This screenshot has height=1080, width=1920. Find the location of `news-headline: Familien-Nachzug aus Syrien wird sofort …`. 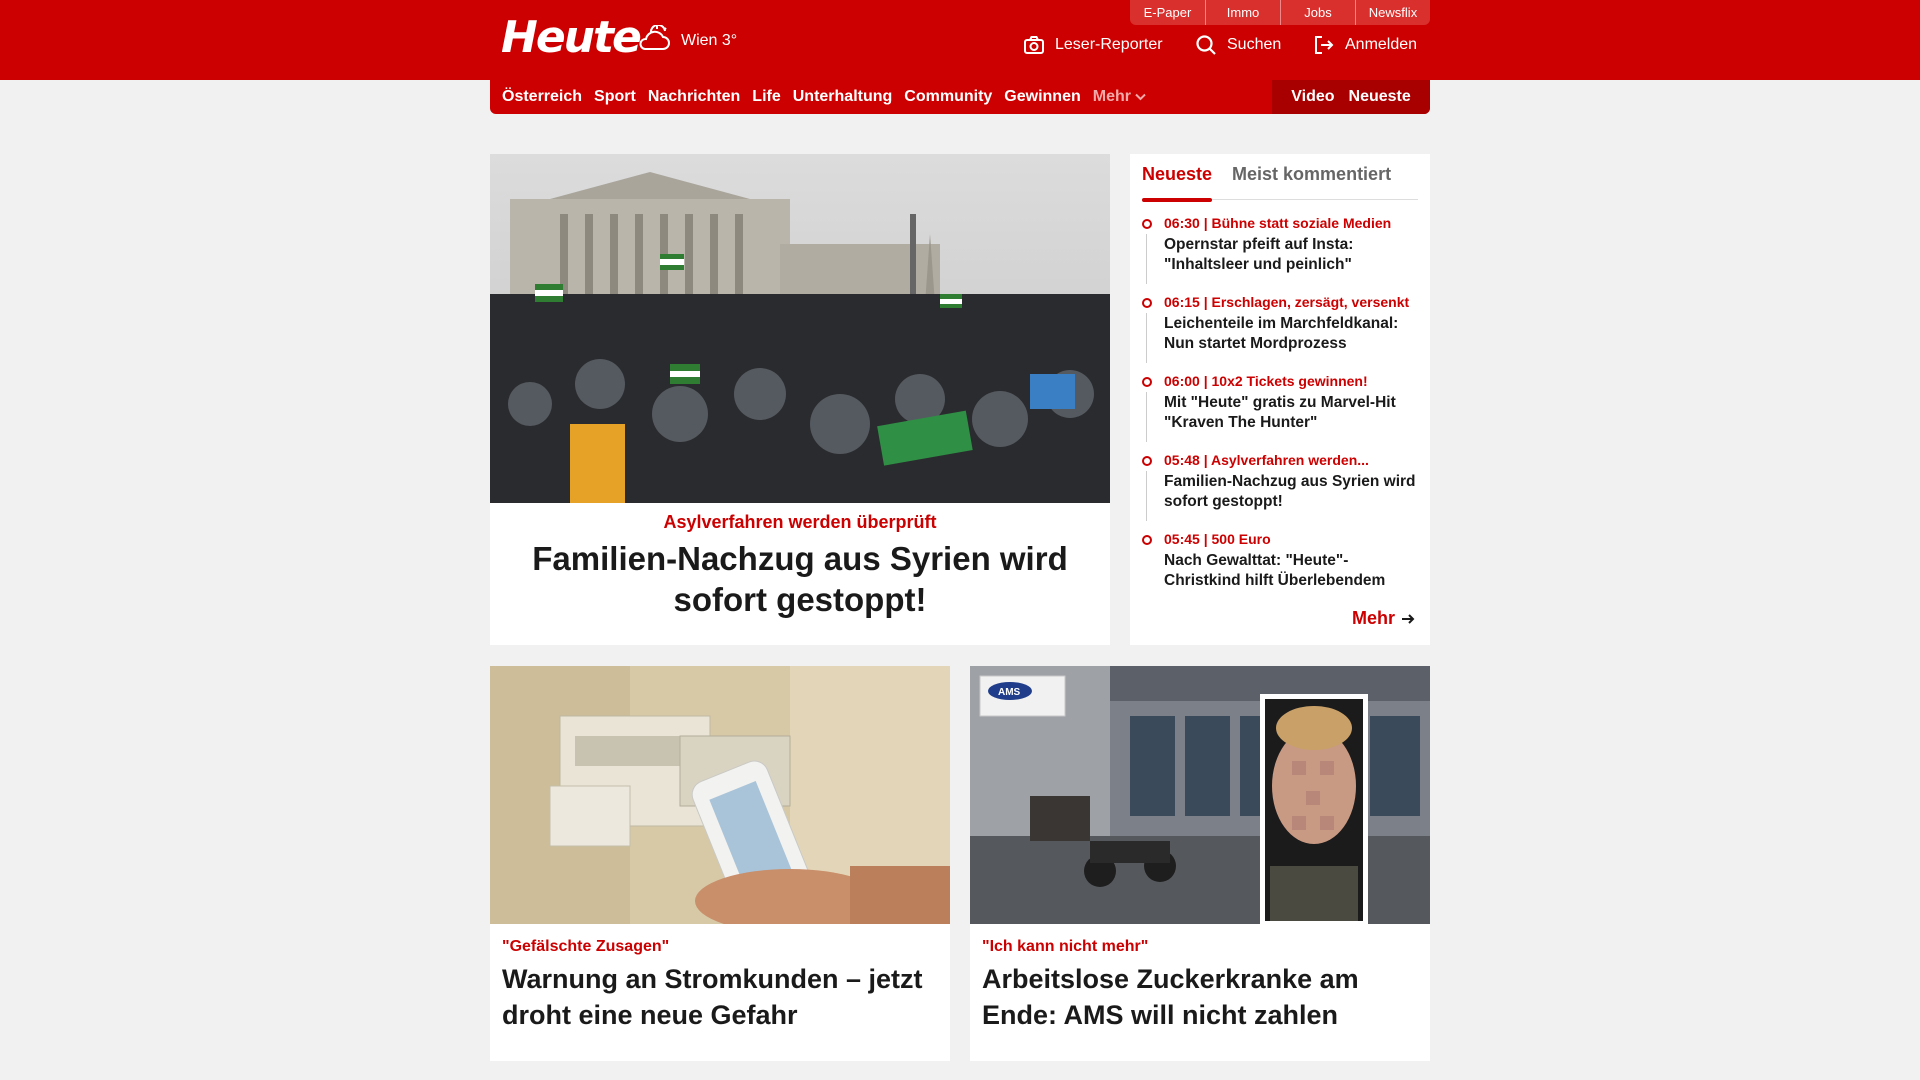

news-headline: Familien-Nachzug aus Syrien wird sofort … is located at coordinates (1291, 492).